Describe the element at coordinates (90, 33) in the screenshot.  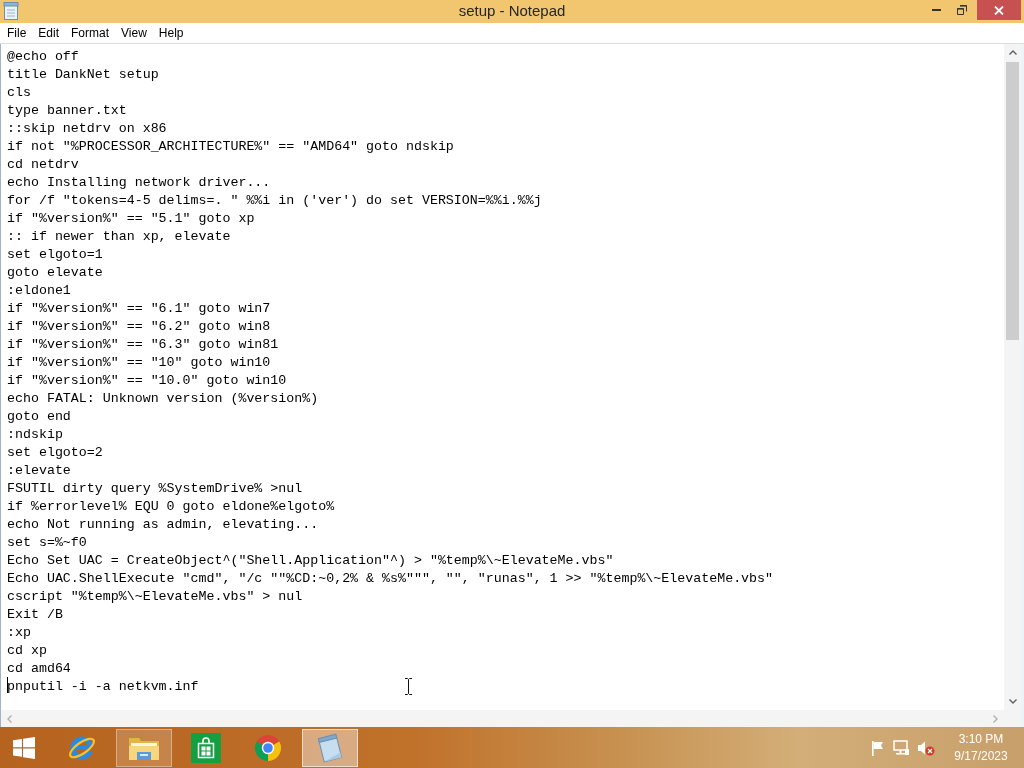
I see `menu-item: Format` at that location.